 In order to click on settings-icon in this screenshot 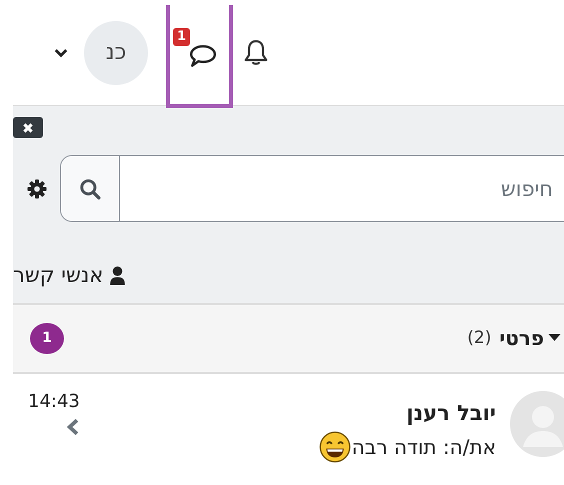, I will do `click(37, 188)`.